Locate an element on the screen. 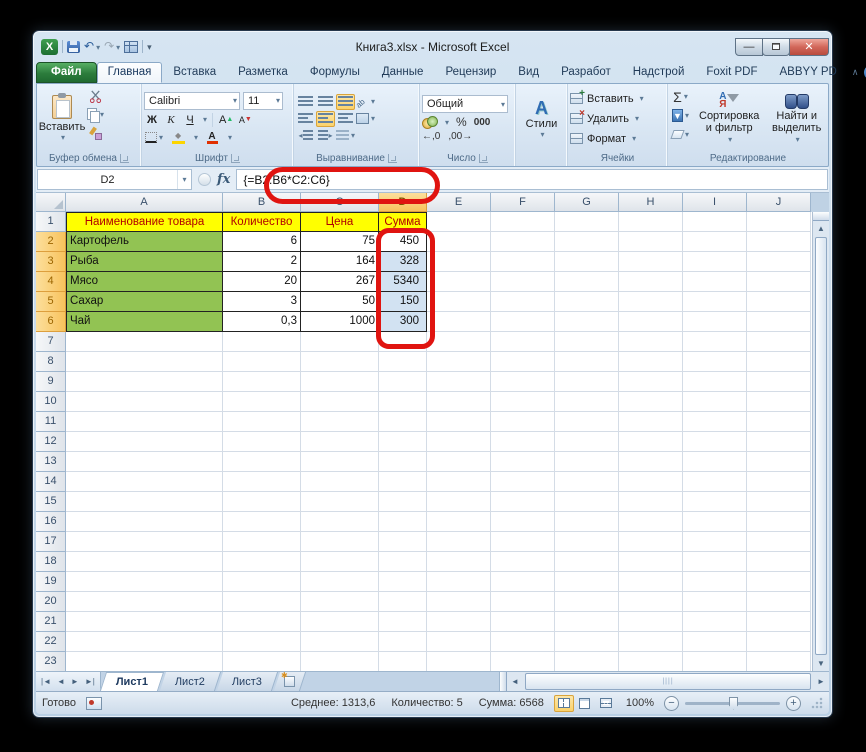  cell-D16 is located at coordinates (403, 522).